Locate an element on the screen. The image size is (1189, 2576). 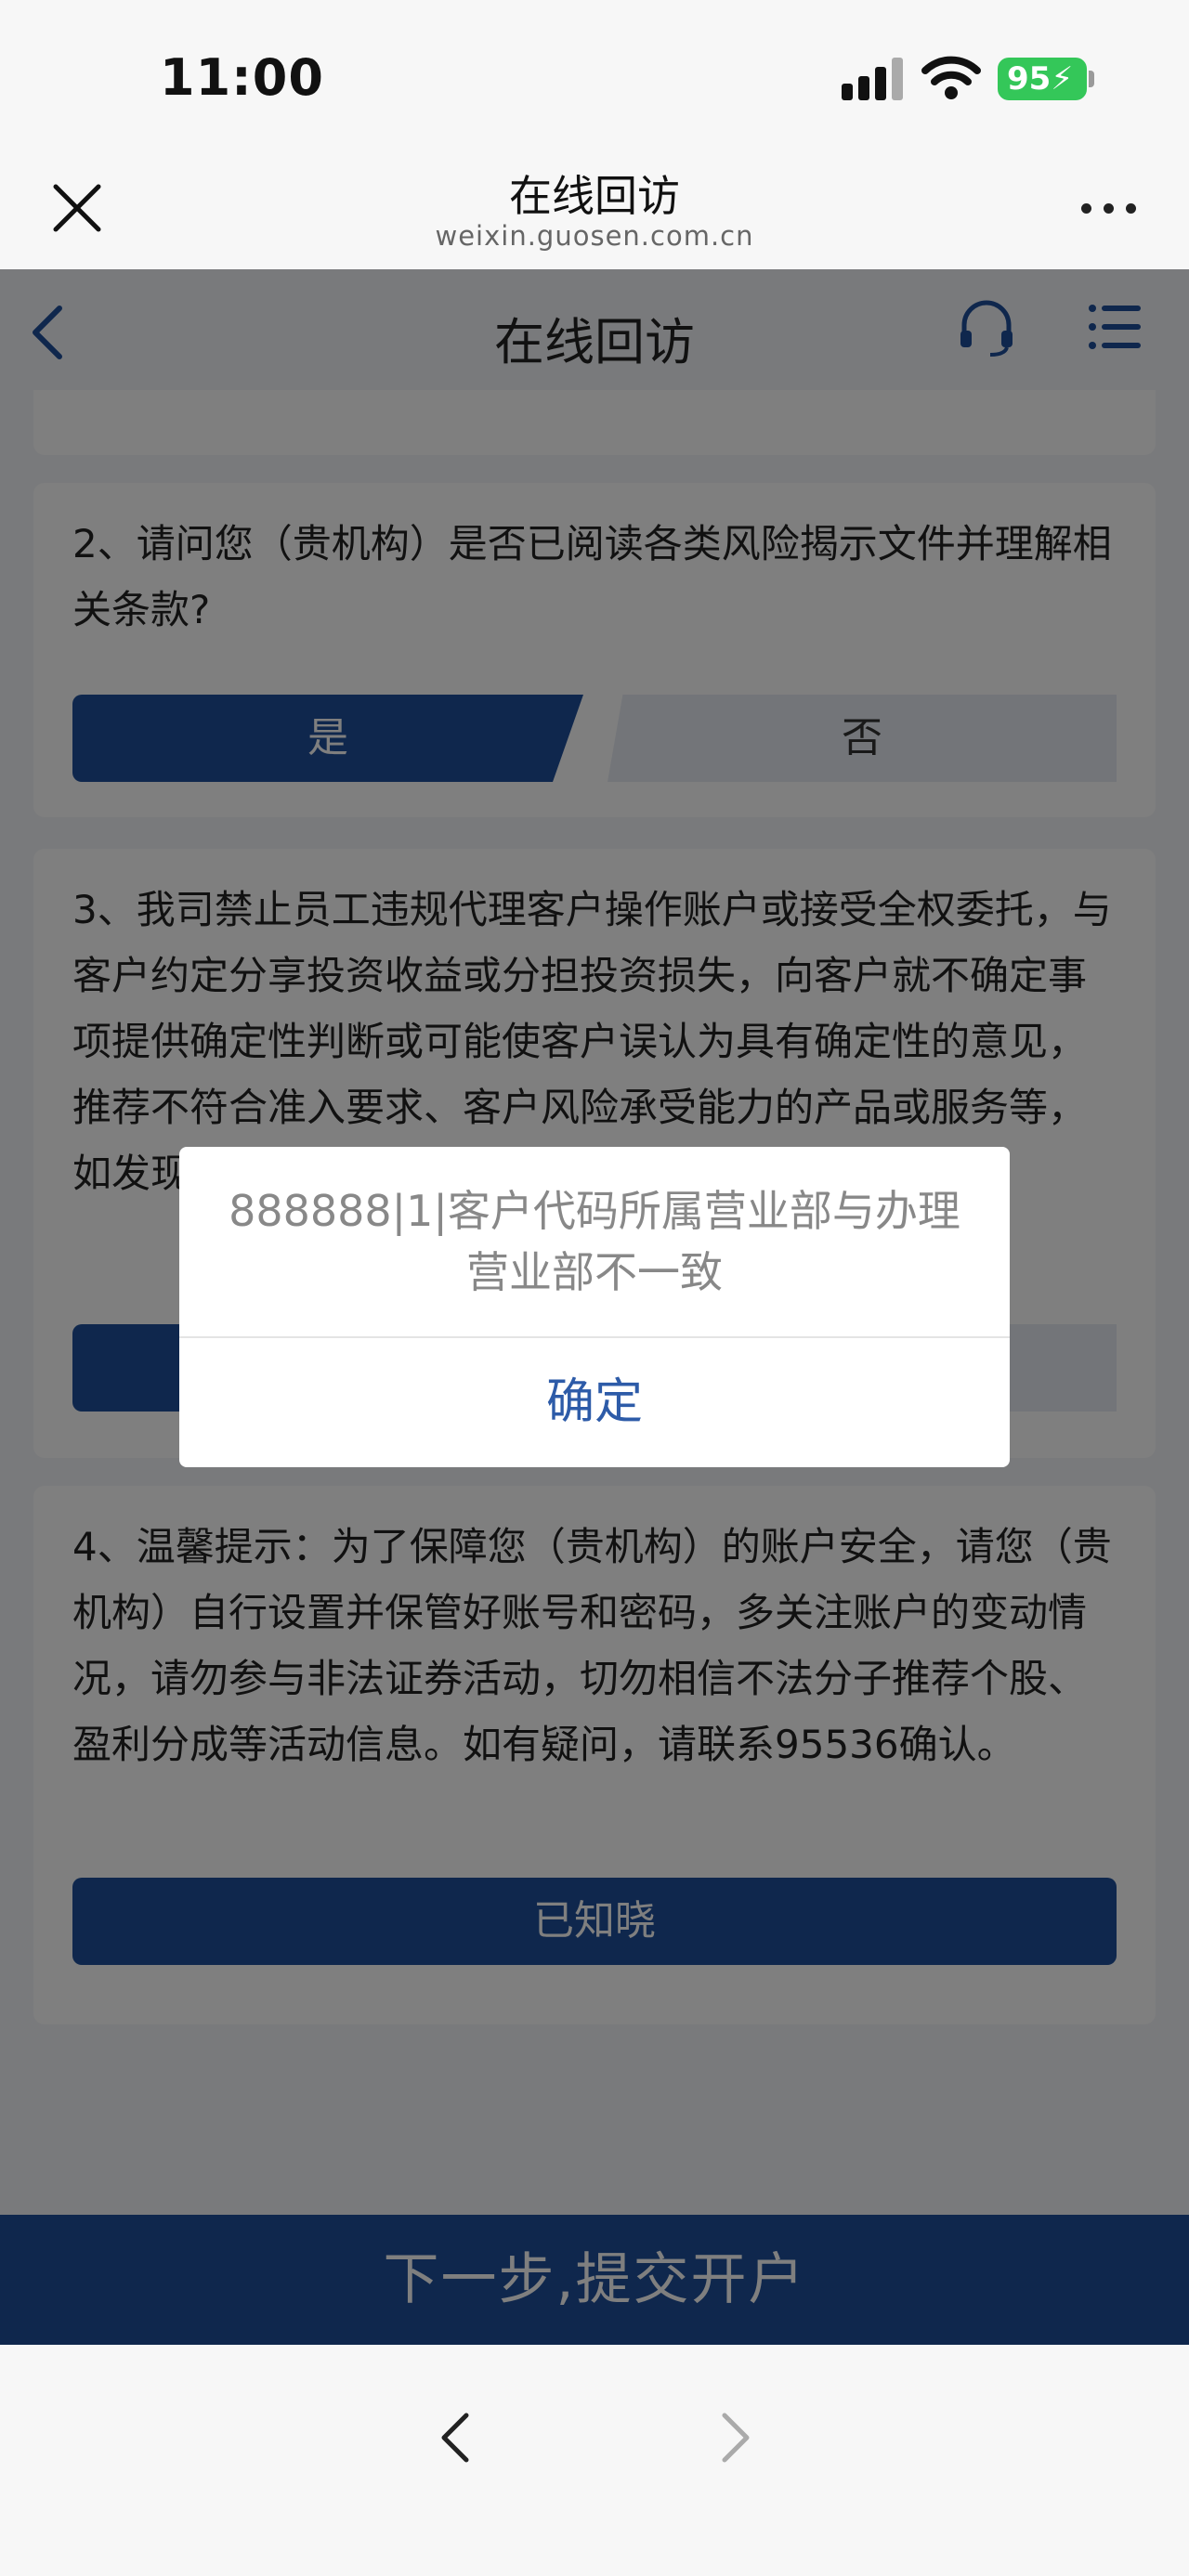
battery-level: 95 is located at coordinates (1029, 79).